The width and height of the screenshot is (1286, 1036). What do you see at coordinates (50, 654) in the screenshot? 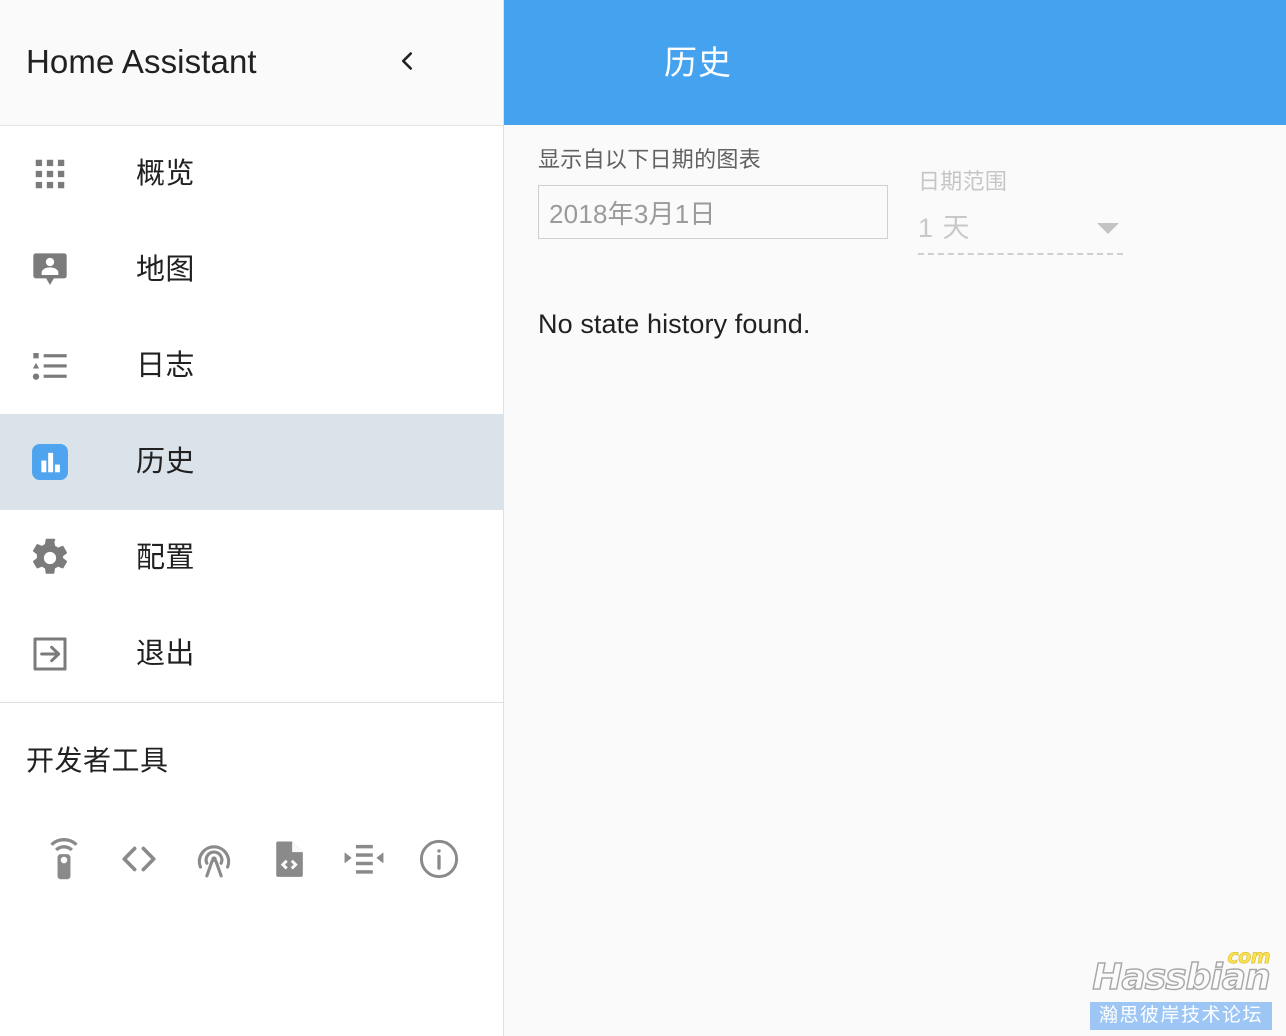
I see `exit-to-app-icon` at bounding box center [50, 654].